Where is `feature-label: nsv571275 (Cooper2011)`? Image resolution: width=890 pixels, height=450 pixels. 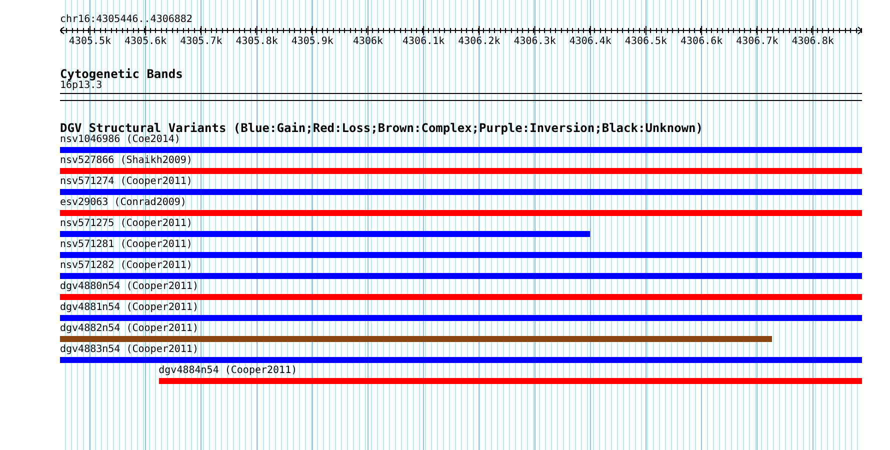
feature-label: nsv571275 (Cooper2011) is located at coordinates (126, 224).